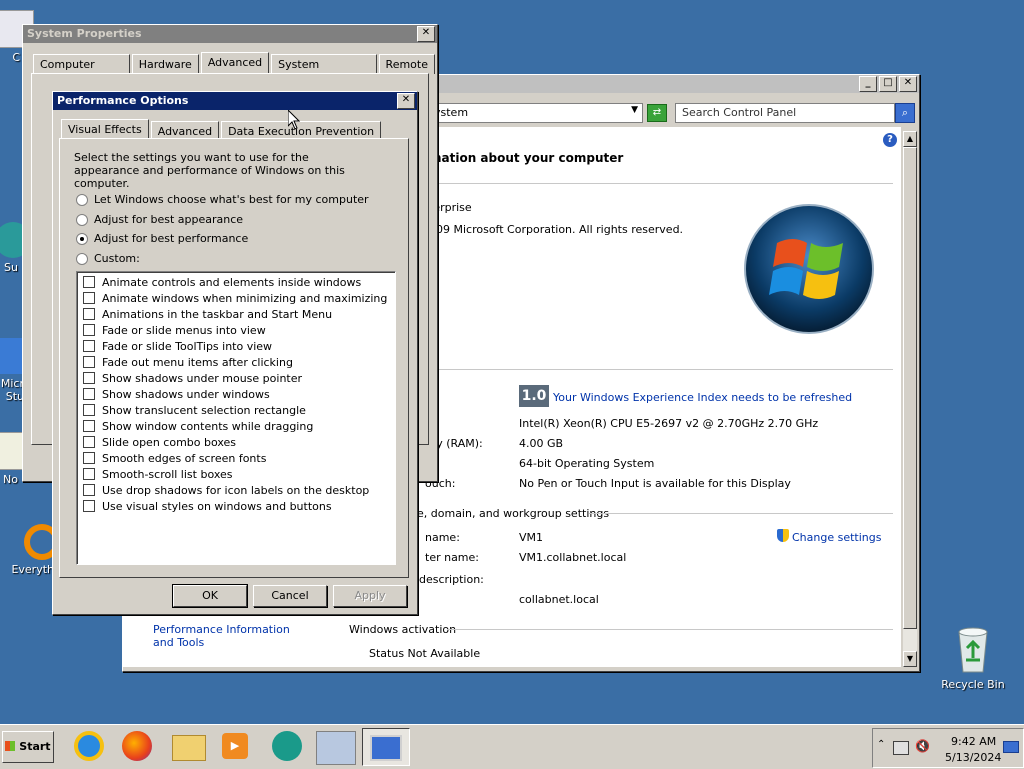 This screenshot has width=1024, height=769. I want to click on recycle-bin: Recycle Bin, so click(973, 657).